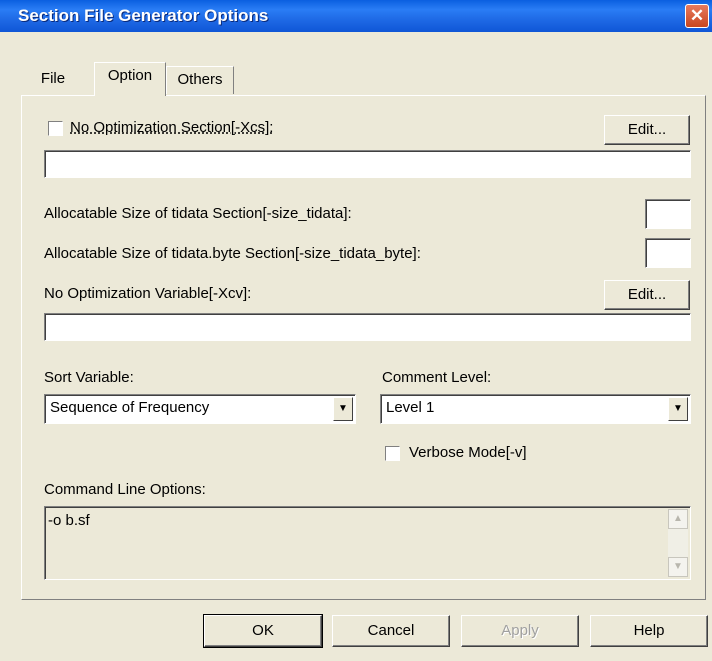 The height and width of the screenshot is (661, 712). I want to click on tab-others: Others, so click(200, 80).